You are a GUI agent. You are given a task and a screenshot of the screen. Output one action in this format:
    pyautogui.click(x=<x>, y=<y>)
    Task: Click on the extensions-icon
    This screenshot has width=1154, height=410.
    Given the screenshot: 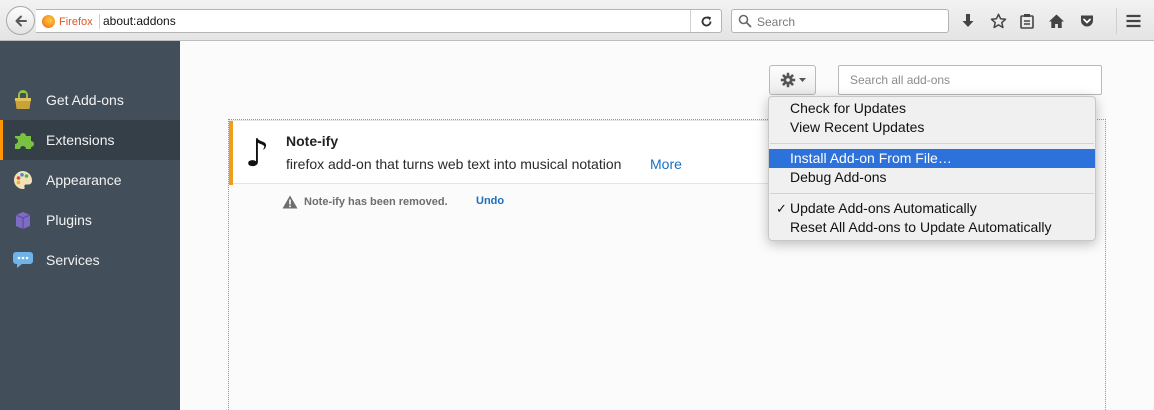 What is the action you would take?
    pyautogui.click(x=23, y=140)
    